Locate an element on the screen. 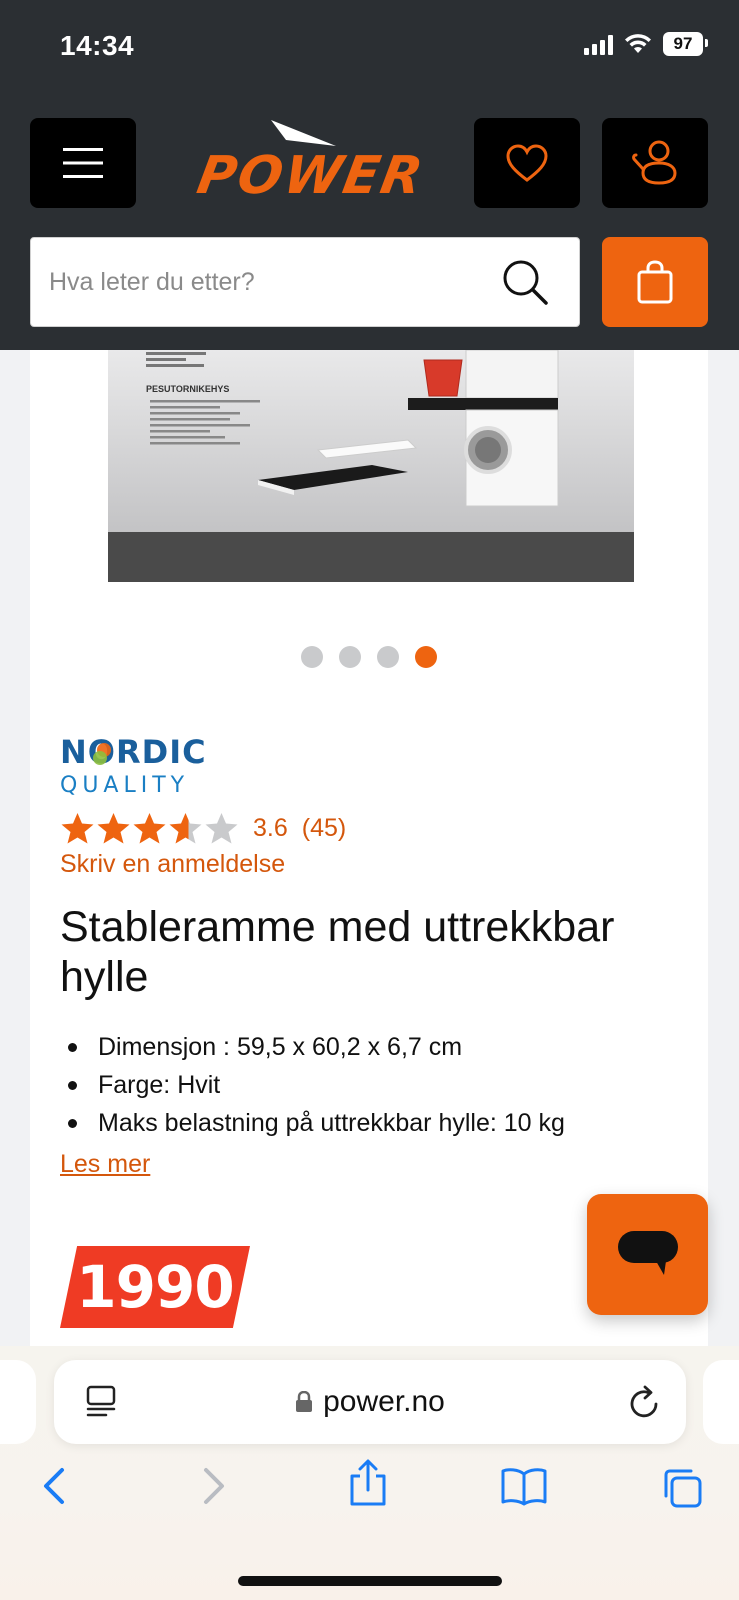 This screenshot has width=739, height=1600. status-bar: 14:34 97 is located at coordinates (369, 44).